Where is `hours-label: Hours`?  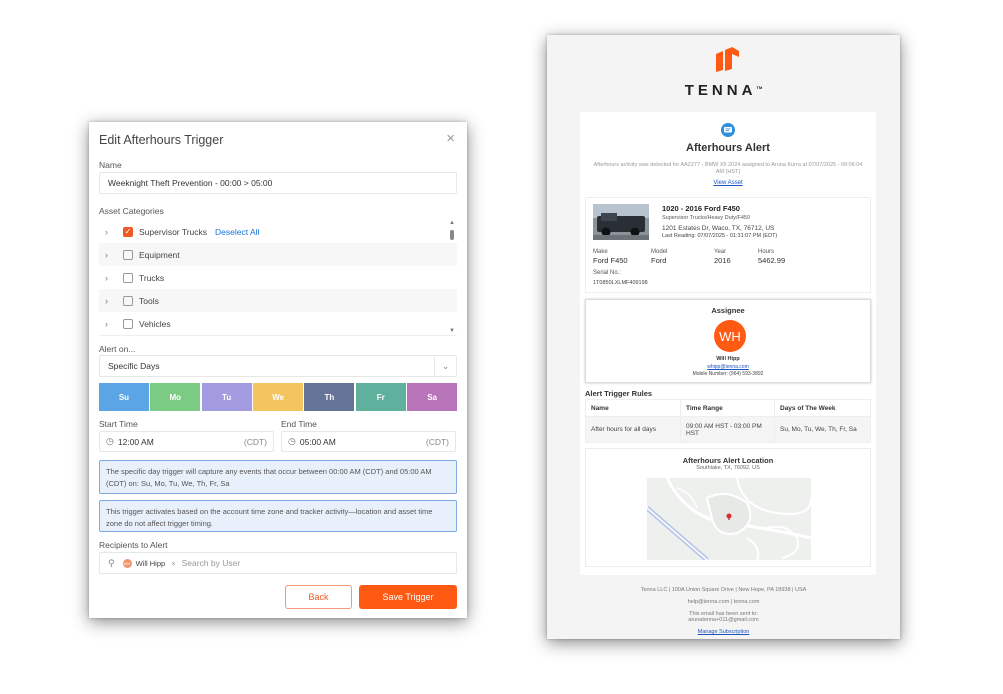
hours-label: Hours is located at coordinates (766, 252).